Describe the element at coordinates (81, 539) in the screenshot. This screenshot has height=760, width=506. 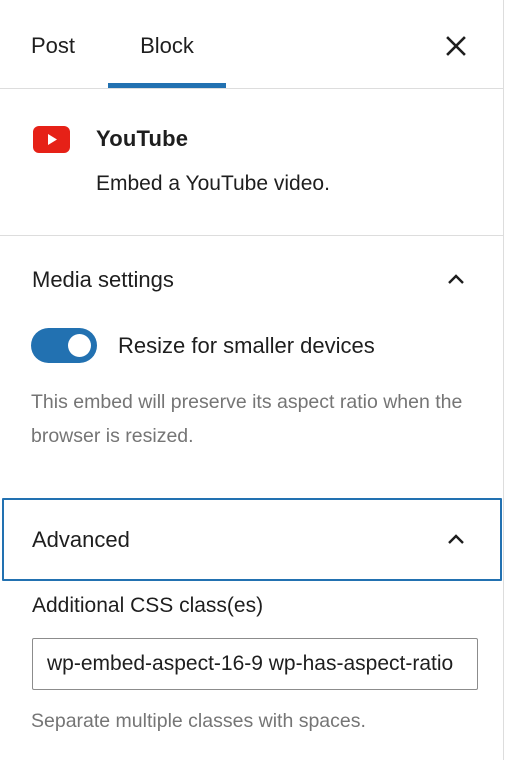
I see `advanced-title: Advanced` at that location.